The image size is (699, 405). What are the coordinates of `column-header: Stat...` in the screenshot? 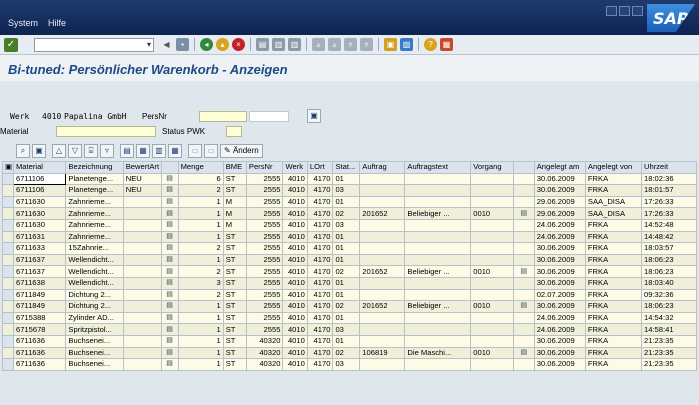 It's located at (346, 167).